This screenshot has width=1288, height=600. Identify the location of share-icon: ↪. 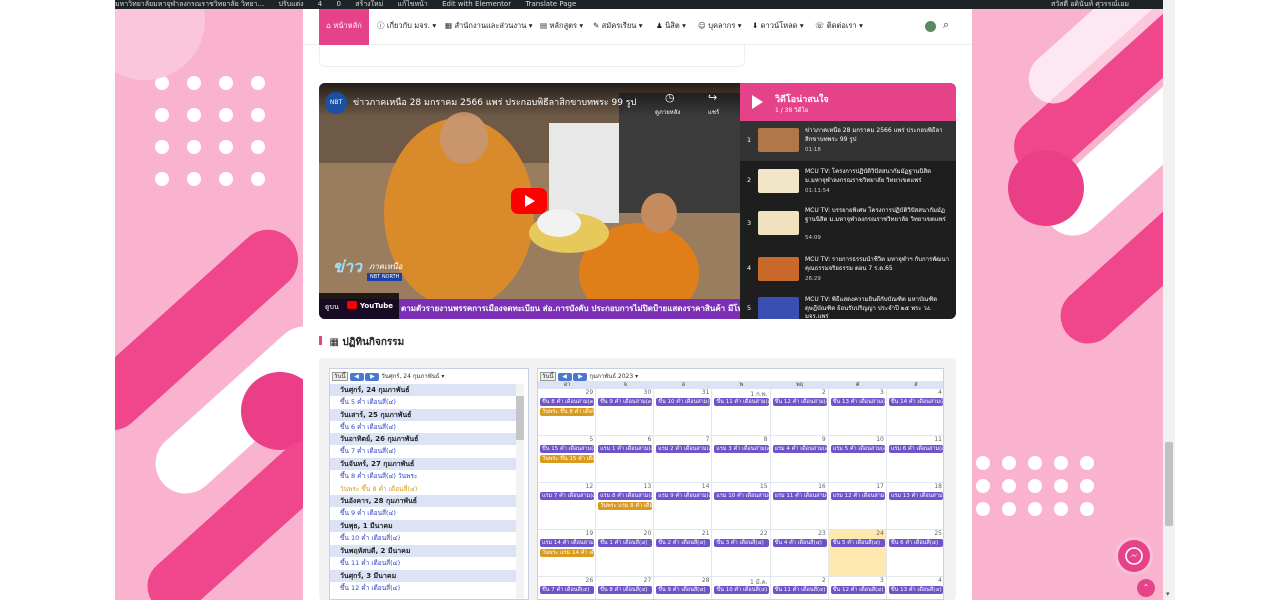
(712, 97).